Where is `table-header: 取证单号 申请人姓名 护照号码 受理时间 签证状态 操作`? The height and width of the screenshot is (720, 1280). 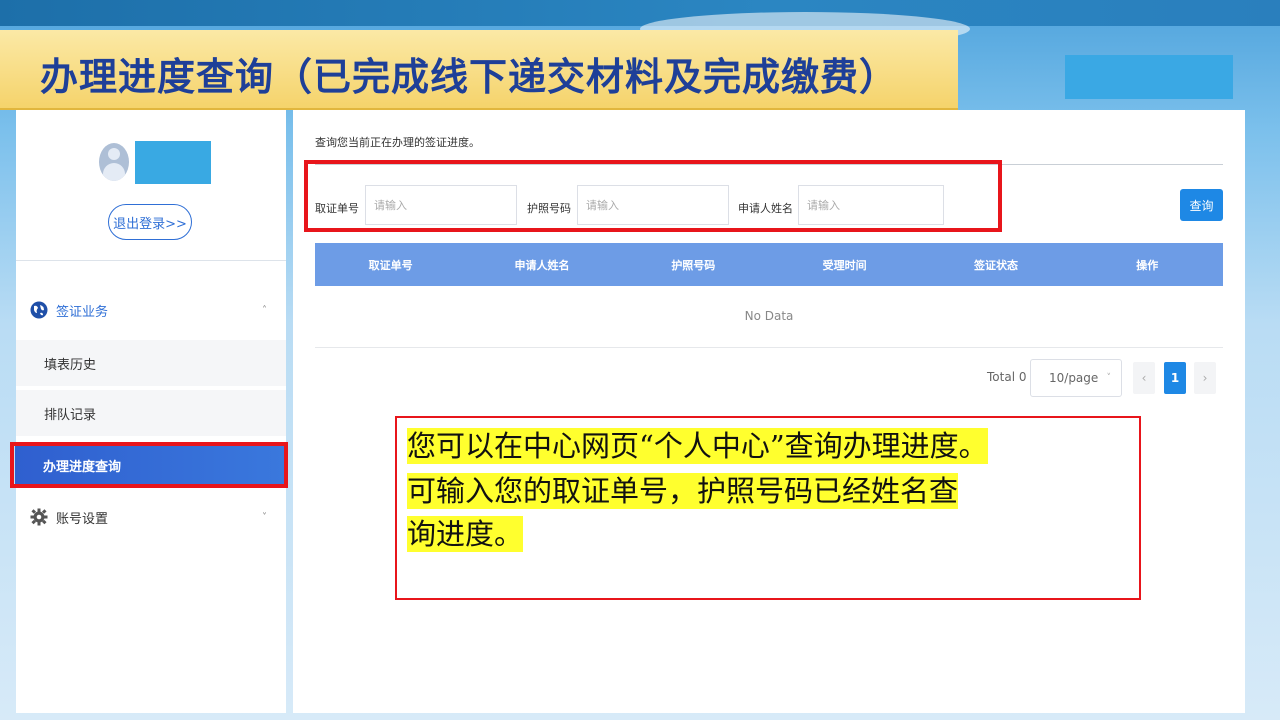
table-header: 取证单号 申请人姓名 护照号码 受理时间 签证状态 操作 is located at coordinates (769, 264).